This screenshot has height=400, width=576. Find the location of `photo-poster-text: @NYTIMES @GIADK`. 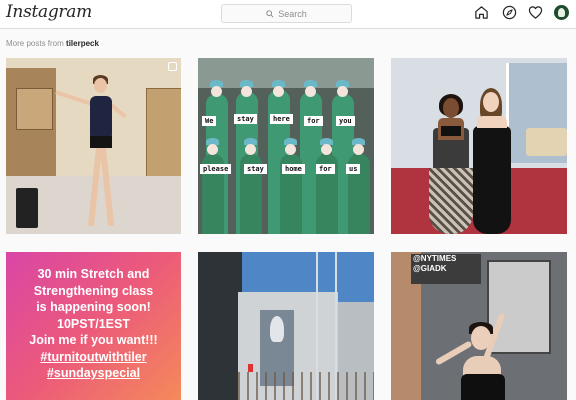

photo-poster-text: @NYTIMES @GIADK is located at coordinates (446, 264).